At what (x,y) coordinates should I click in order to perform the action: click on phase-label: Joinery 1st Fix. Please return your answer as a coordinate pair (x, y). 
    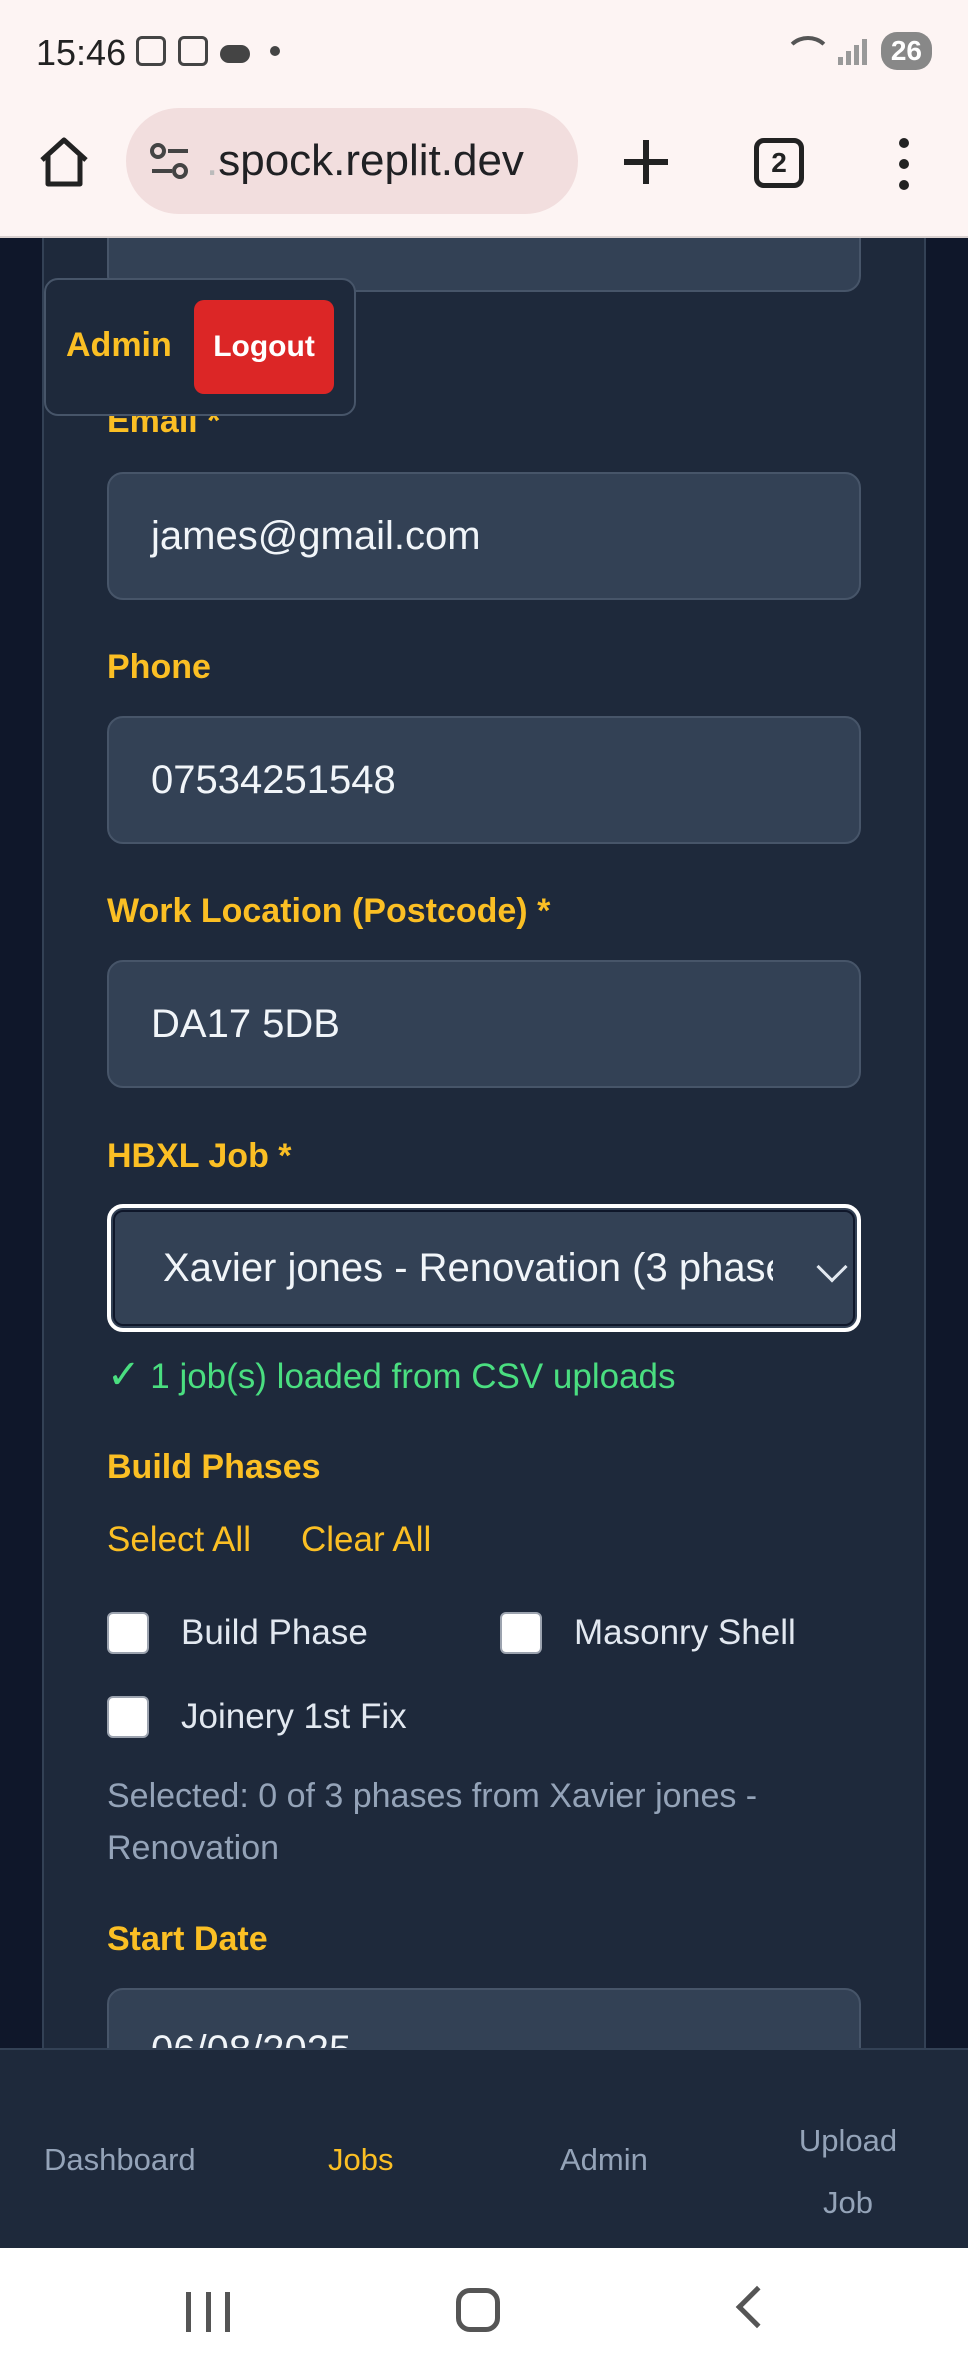
    Looking at the image, I should click on (294, 1716).